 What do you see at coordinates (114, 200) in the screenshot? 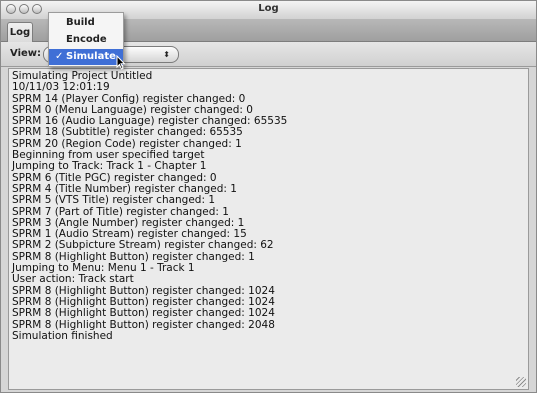
I see `log-line: SPRM 5 (VTS Title) register changed: 1` at bounding box center [114, 200].